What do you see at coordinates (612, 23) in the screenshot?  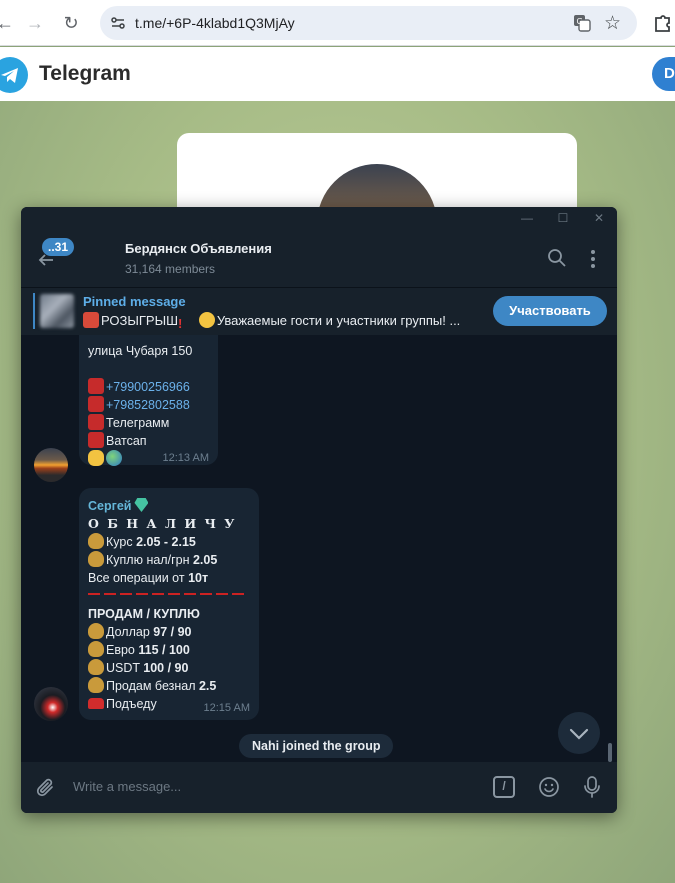 I see `bookmark-star-icon: ☆` at bounding box center [612, 23].